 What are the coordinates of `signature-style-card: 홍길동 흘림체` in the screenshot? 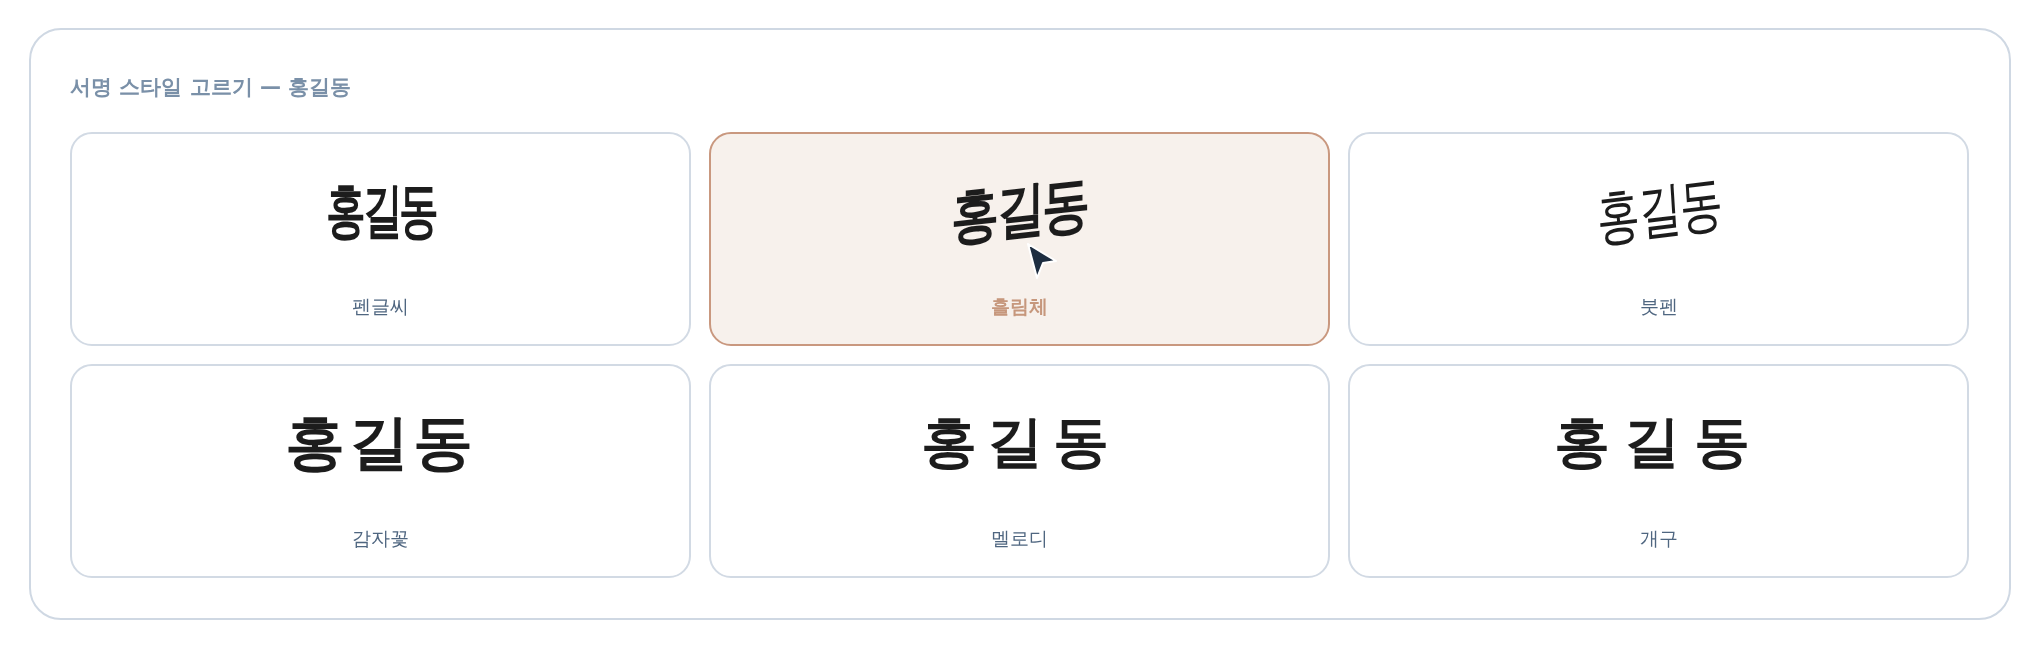 It's located at (1019, 239).